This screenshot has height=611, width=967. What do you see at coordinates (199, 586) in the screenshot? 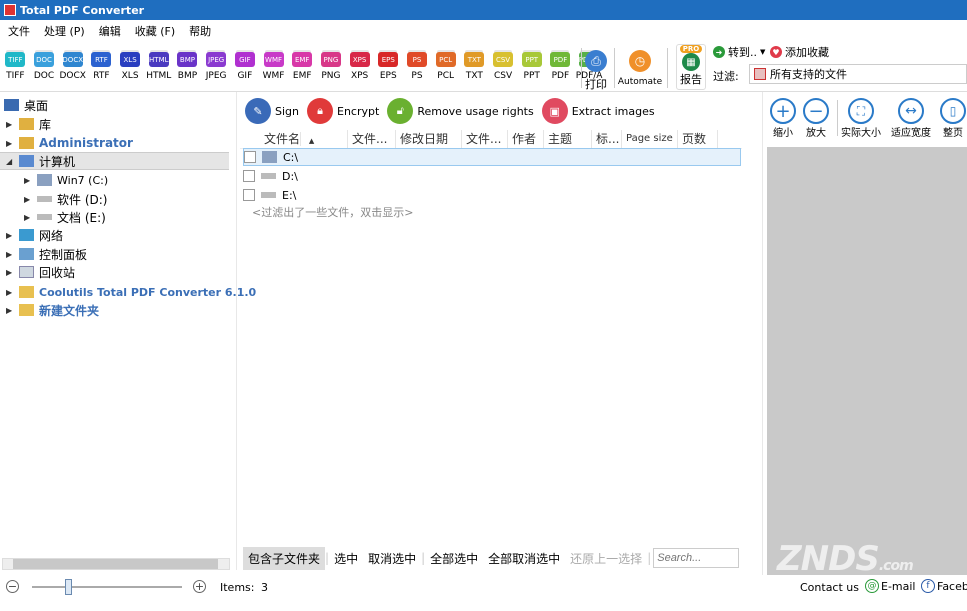
I see `zoom-in-icon: +` at bounding box center [199, 586].